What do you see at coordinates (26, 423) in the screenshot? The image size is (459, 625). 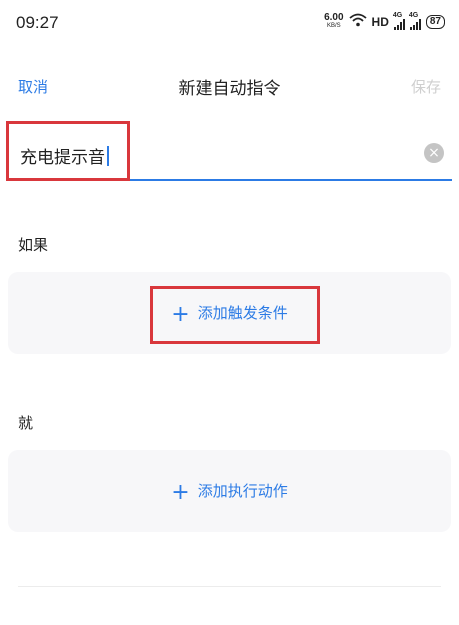 I see `then-section-label: 就` at bounding box center [26, 423].